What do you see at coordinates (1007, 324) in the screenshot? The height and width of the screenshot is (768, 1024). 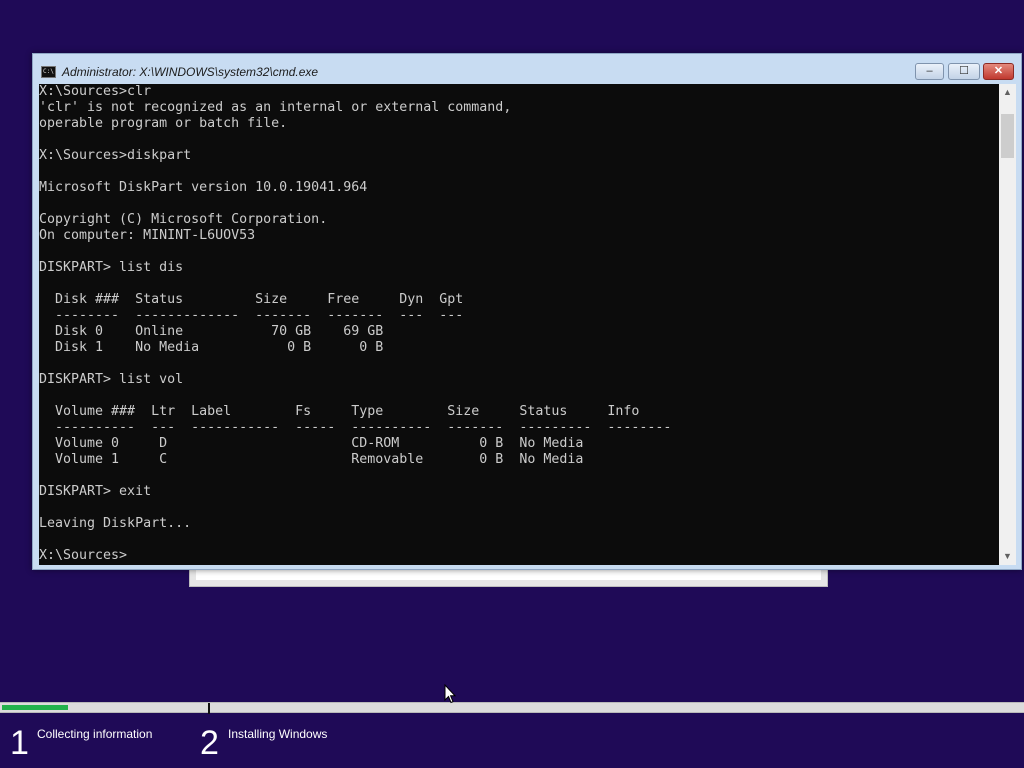 I see `vertical-scrollbar: ▲ ▼` at bounding box center [1007, 324].